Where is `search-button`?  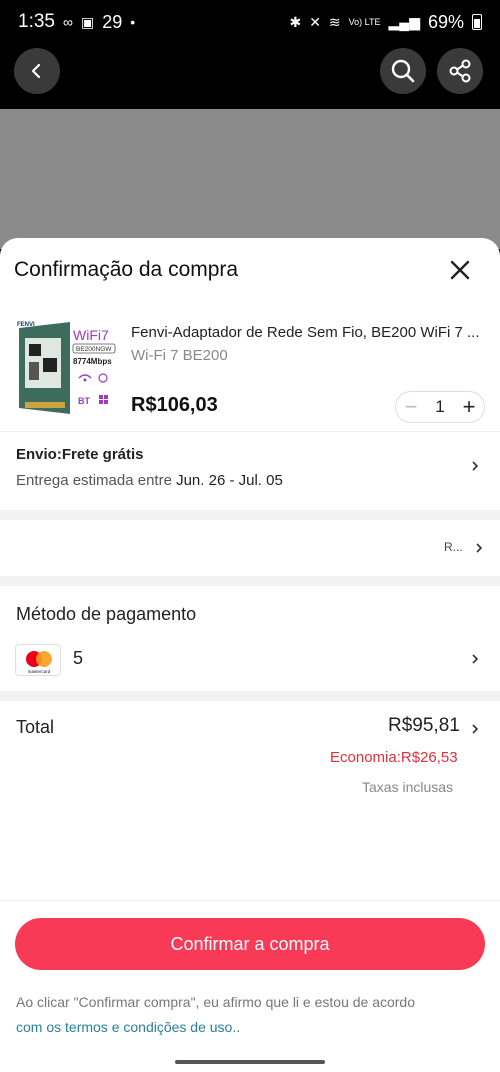 search-button is located at coordinates (403, 71).